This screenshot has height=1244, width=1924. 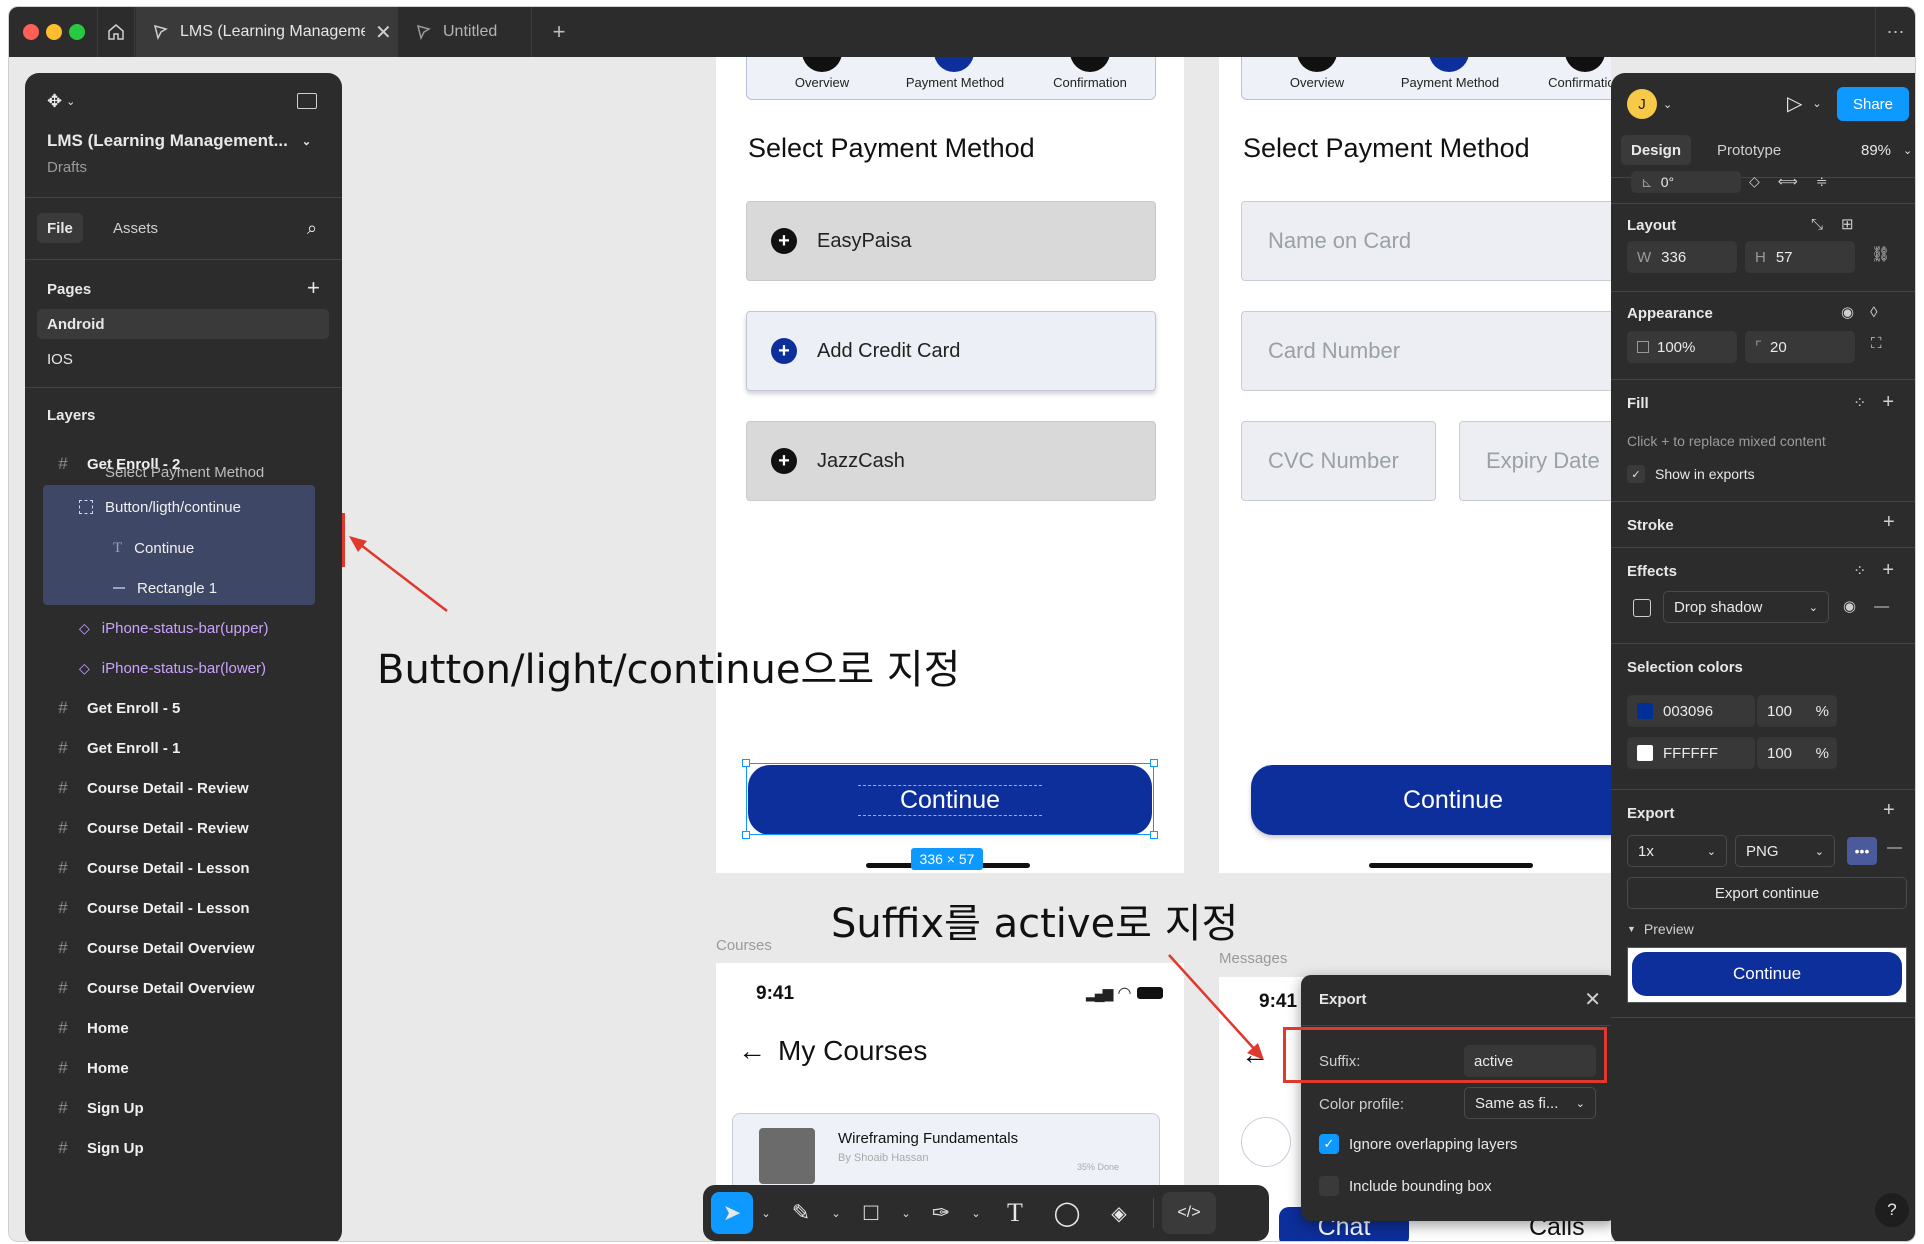 What do you see at coordinates (1873, 570) in the screenshot?
I see `effects-icons: ⁘ +` at bounding box center [1873, 570].